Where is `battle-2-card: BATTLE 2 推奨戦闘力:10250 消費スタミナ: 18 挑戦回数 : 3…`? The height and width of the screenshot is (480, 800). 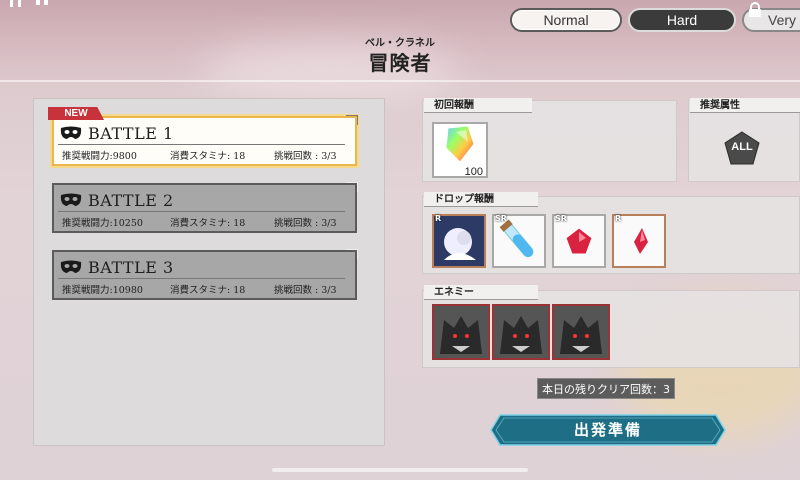
battle-2-card: BATTLE 2 推奨戦闘力:10250 消費スタミナ: 18 挑戦回数 : 3… is located at coordinates (205, 207).